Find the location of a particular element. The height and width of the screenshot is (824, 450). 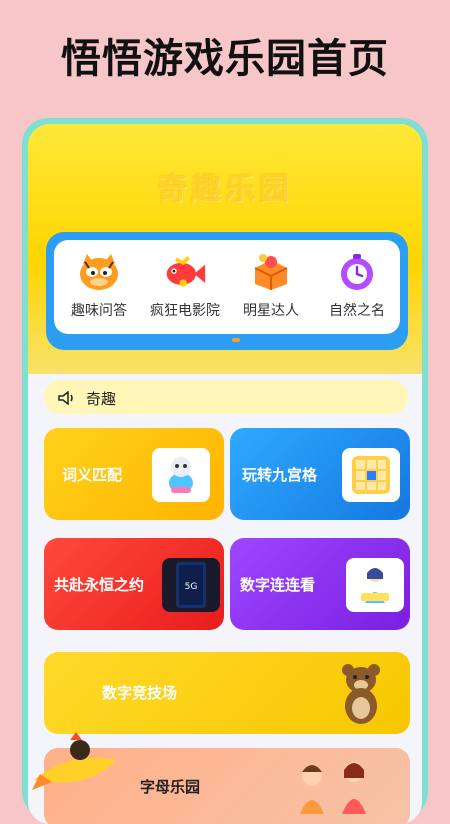

category-panel: 趣味问答 疯狂电影院 明星达人 自然之名 is located at coordinates (227, 291).